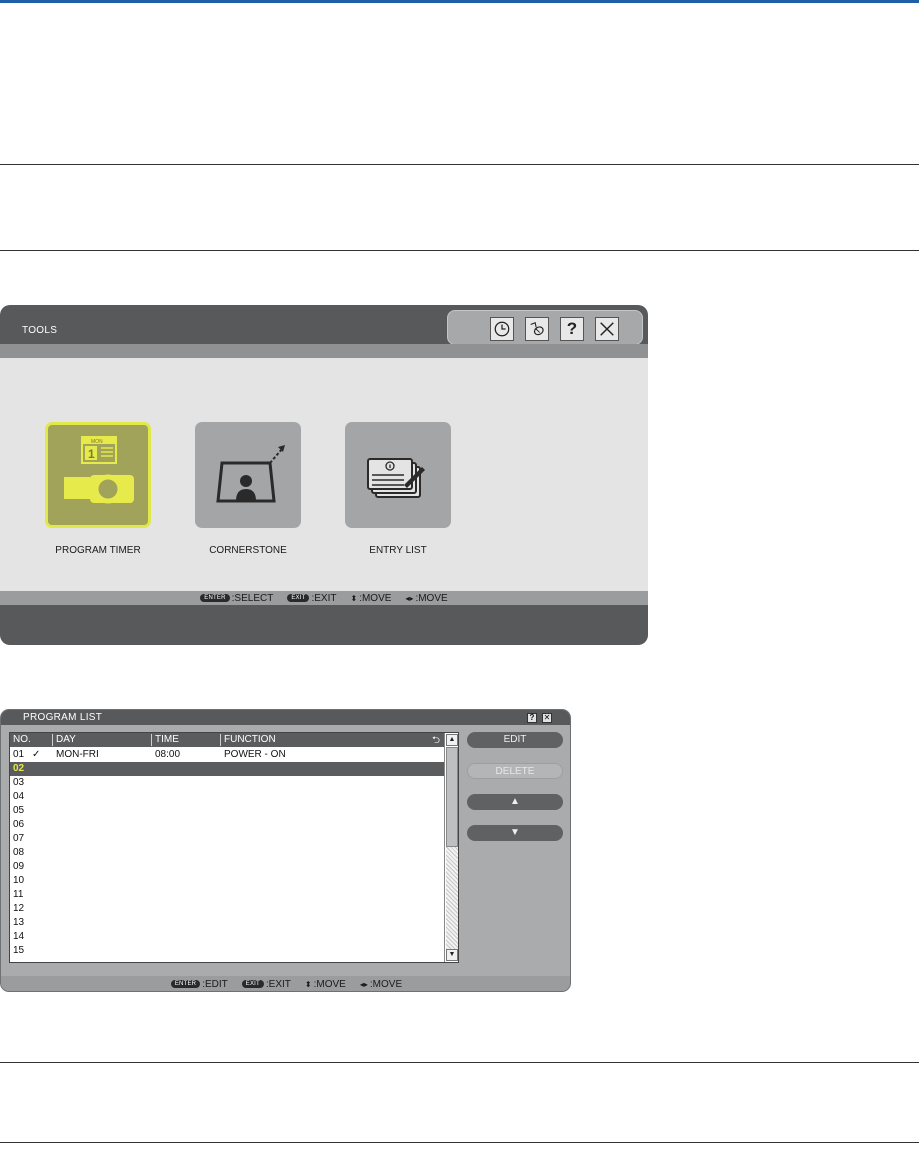  I want to click on move-up-button: ▲, so click(515, 802).